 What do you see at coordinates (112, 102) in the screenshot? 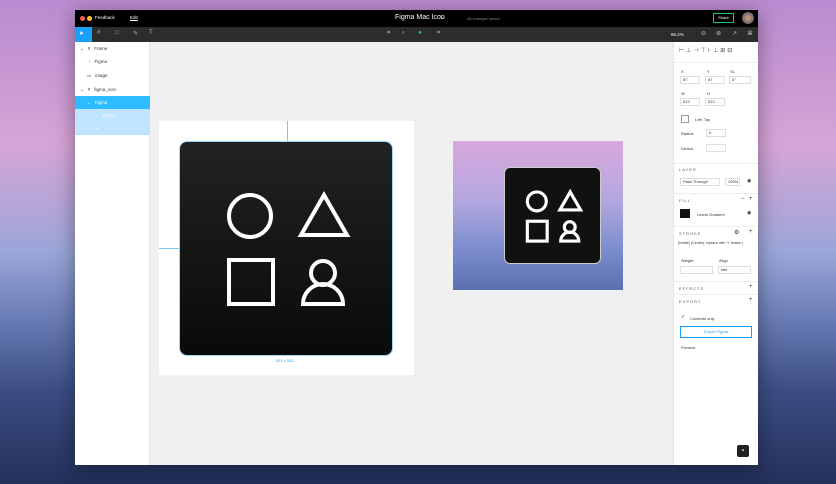
I see `layer-row-figma-selected: ⌄ Figma` at bounding box center [112, 102].